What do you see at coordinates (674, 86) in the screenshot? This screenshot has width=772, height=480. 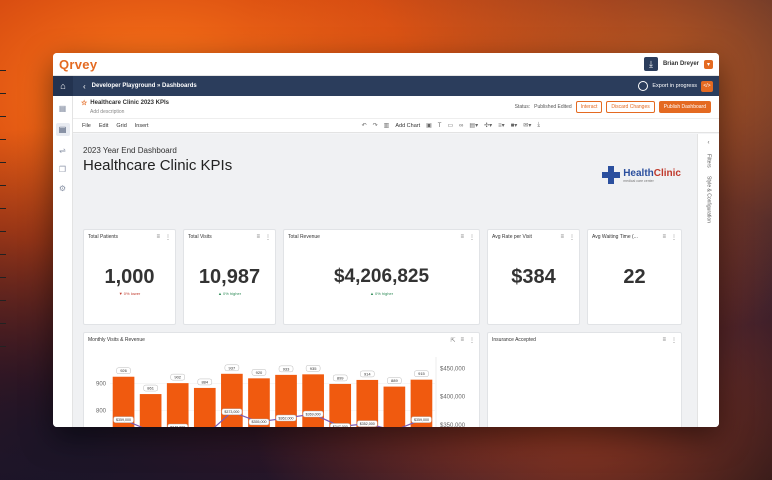 I see `export-status: Export in progress` at bounding box center [674, 86].